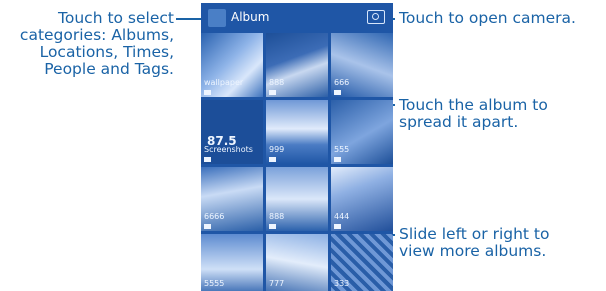 Image resolution: width=606 pixels, height=291 pixels. What do you see at coordinates (362, 262) in the screenshot?
I see `album-tile: 333` at bounding box center [362, 262].